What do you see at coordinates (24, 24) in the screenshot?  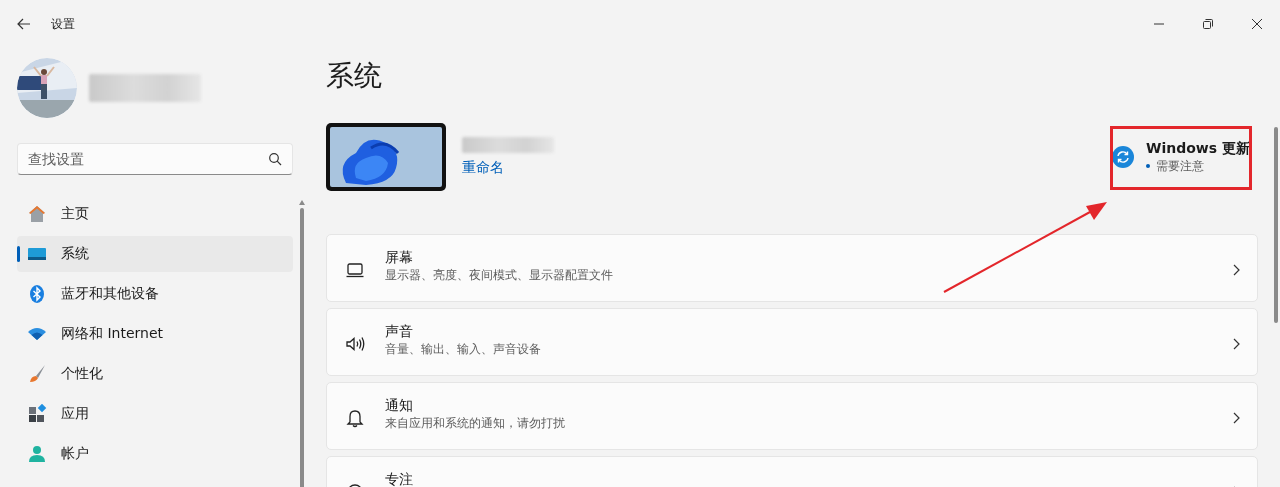 I see `back-icon` at bounding box center [24, 24].